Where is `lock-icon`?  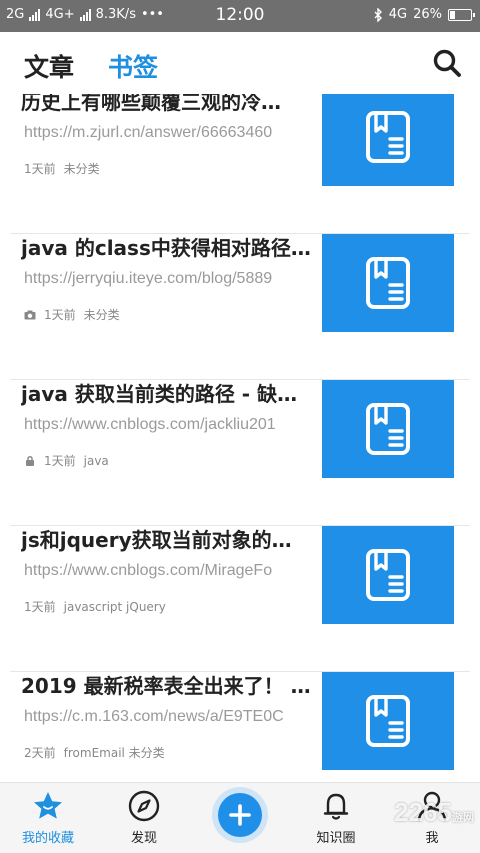
lock-icon is located at coordinates (30, 460).